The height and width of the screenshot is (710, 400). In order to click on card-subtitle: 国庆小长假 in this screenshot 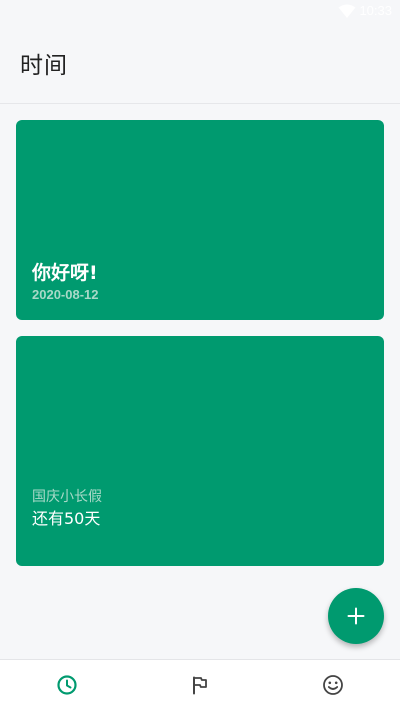, I will do `click(67, 497)`.